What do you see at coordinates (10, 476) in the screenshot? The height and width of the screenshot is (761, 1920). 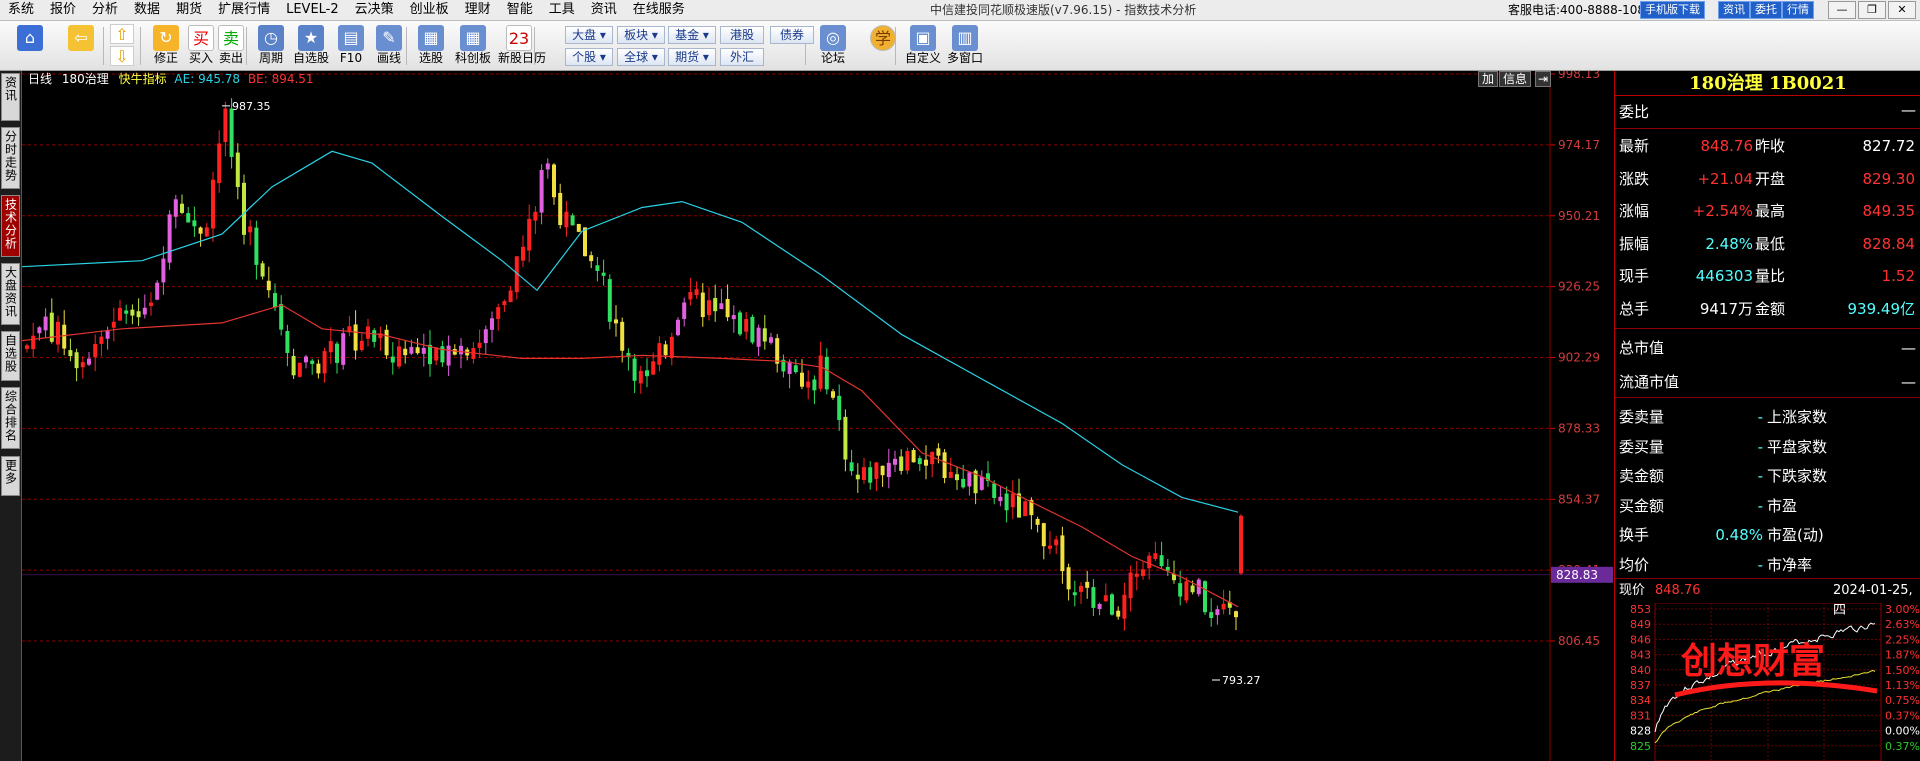 I see `side-tab-6: 更多` at bounding box center [10, 476].